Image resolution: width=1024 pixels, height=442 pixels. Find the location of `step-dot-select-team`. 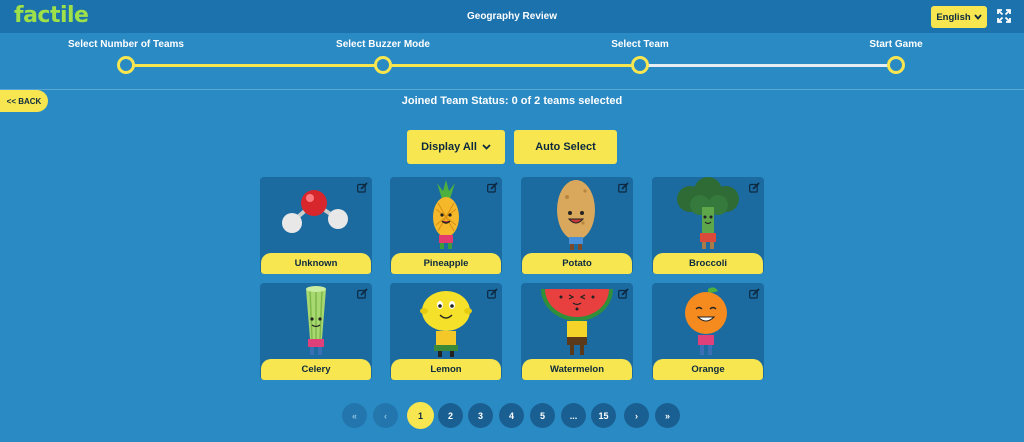

step-dot-select-team is located at coordinates (640, 65).